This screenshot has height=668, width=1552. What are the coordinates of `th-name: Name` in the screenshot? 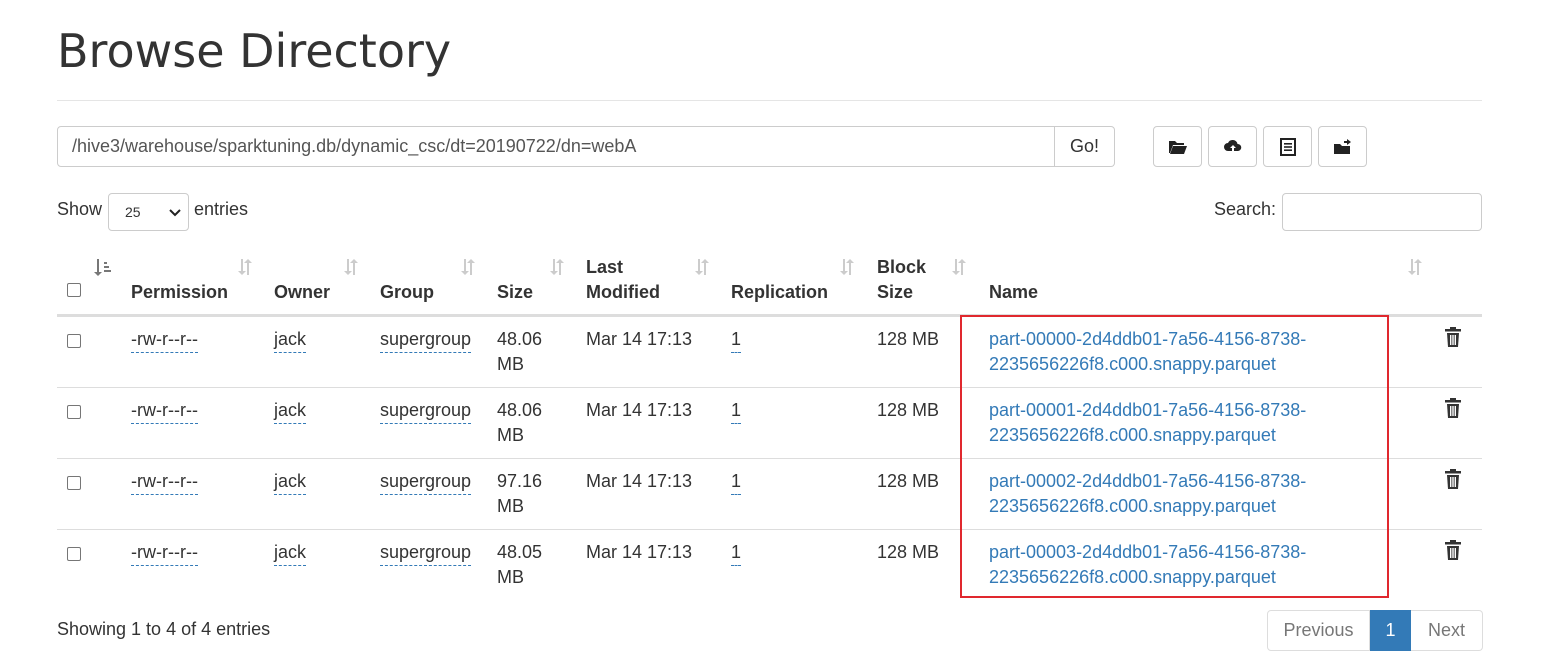 It's located at (1013, 292).